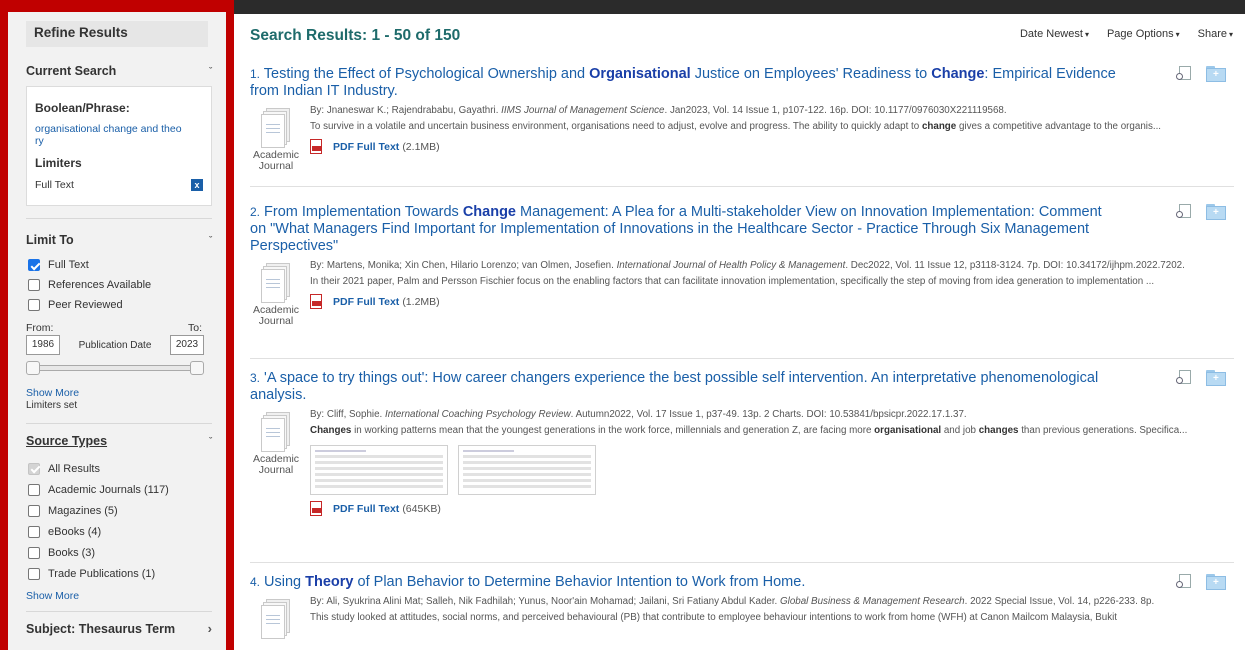 The width and height of the screenshot is (1245, 650). I want to click on source-types-show-more-link: Show More, so click(118, 596).